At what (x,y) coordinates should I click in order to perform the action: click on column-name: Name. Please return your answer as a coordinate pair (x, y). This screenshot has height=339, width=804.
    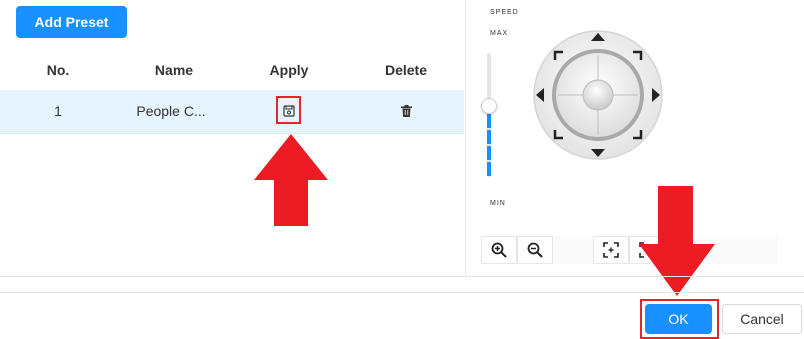
    Looking at the image, I should click on (174, 70).